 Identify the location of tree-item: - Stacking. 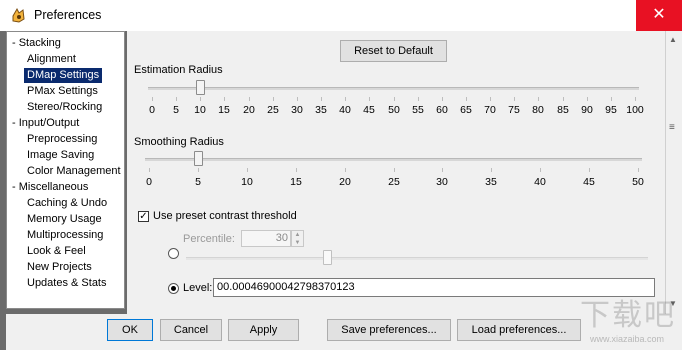
(36, 43).